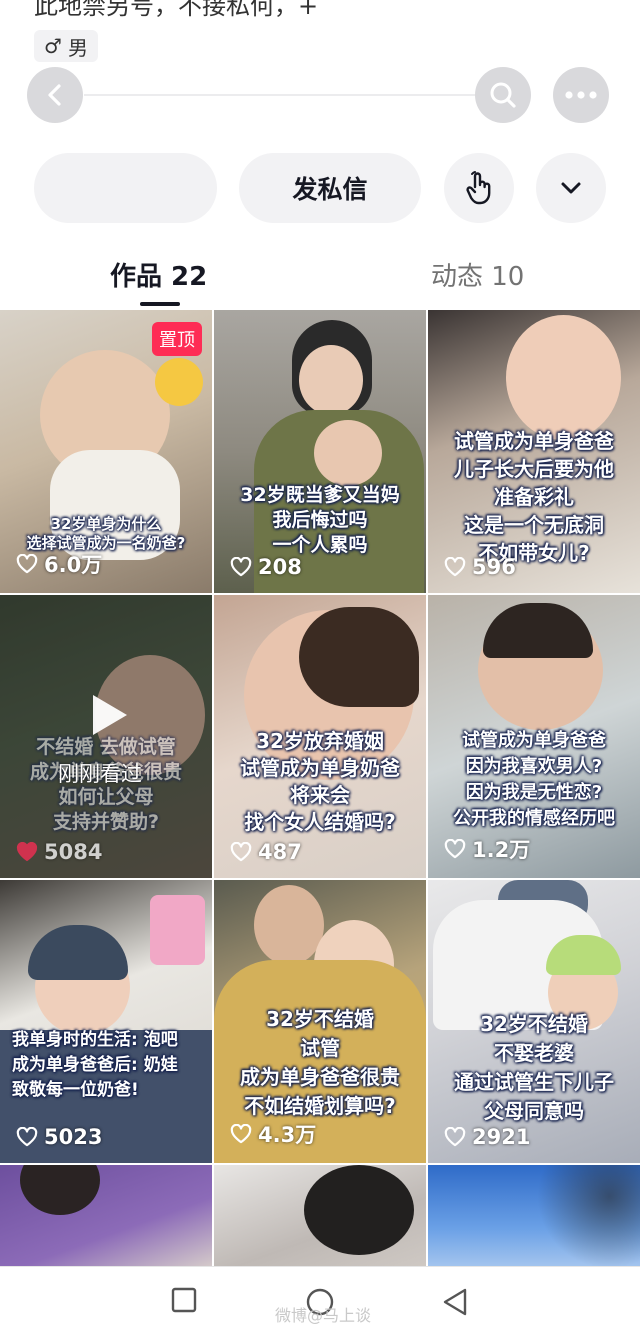  I want to click on play-icon, so click(110, 715).